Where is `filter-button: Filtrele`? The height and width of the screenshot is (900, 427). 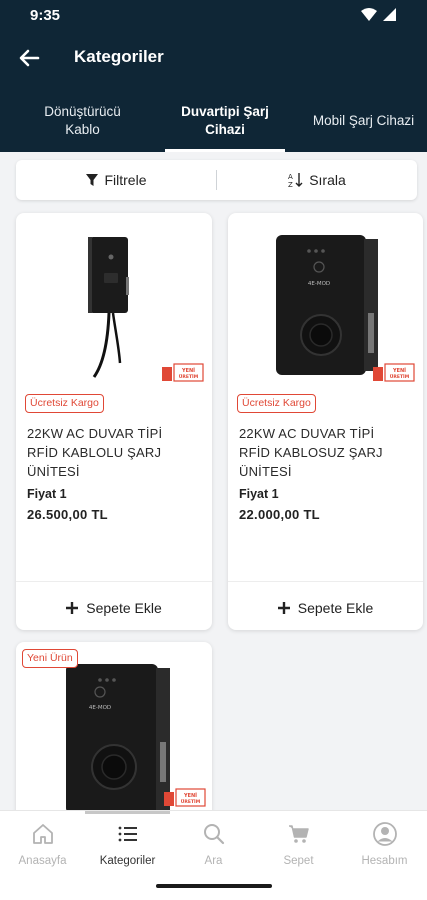
filter-button: Filtrele is located at coordinates (116, 180).